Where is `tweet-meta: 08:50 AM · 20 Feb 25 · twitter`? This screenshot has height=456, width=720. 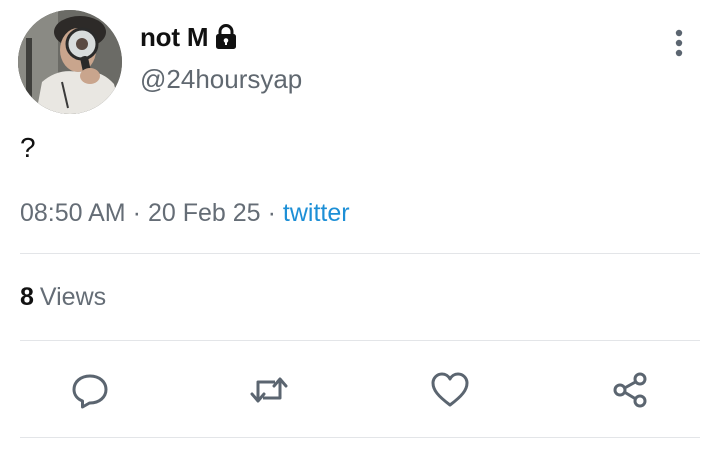
tweet-meta: 08:50 AM · 20 Feb 25 · twitter is located at coordinates (185, 213).